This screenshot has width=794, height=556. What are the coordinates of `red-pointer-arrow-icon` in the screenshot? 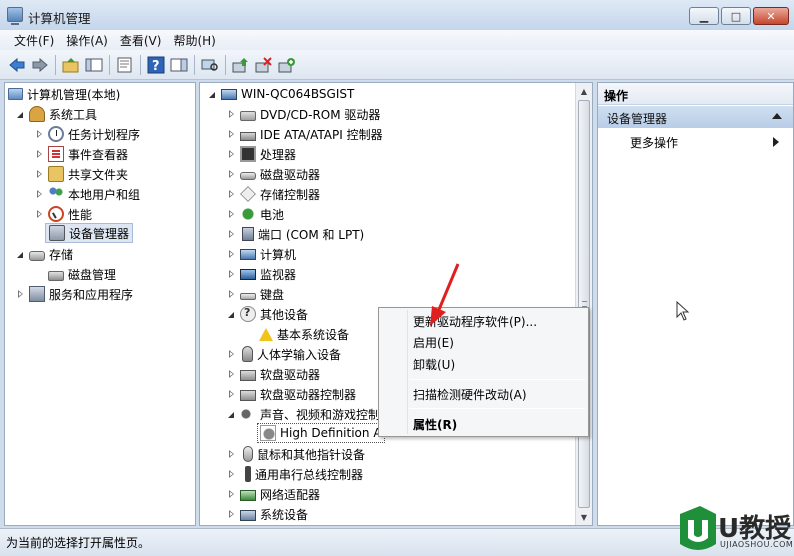 It's located at (445, 294).